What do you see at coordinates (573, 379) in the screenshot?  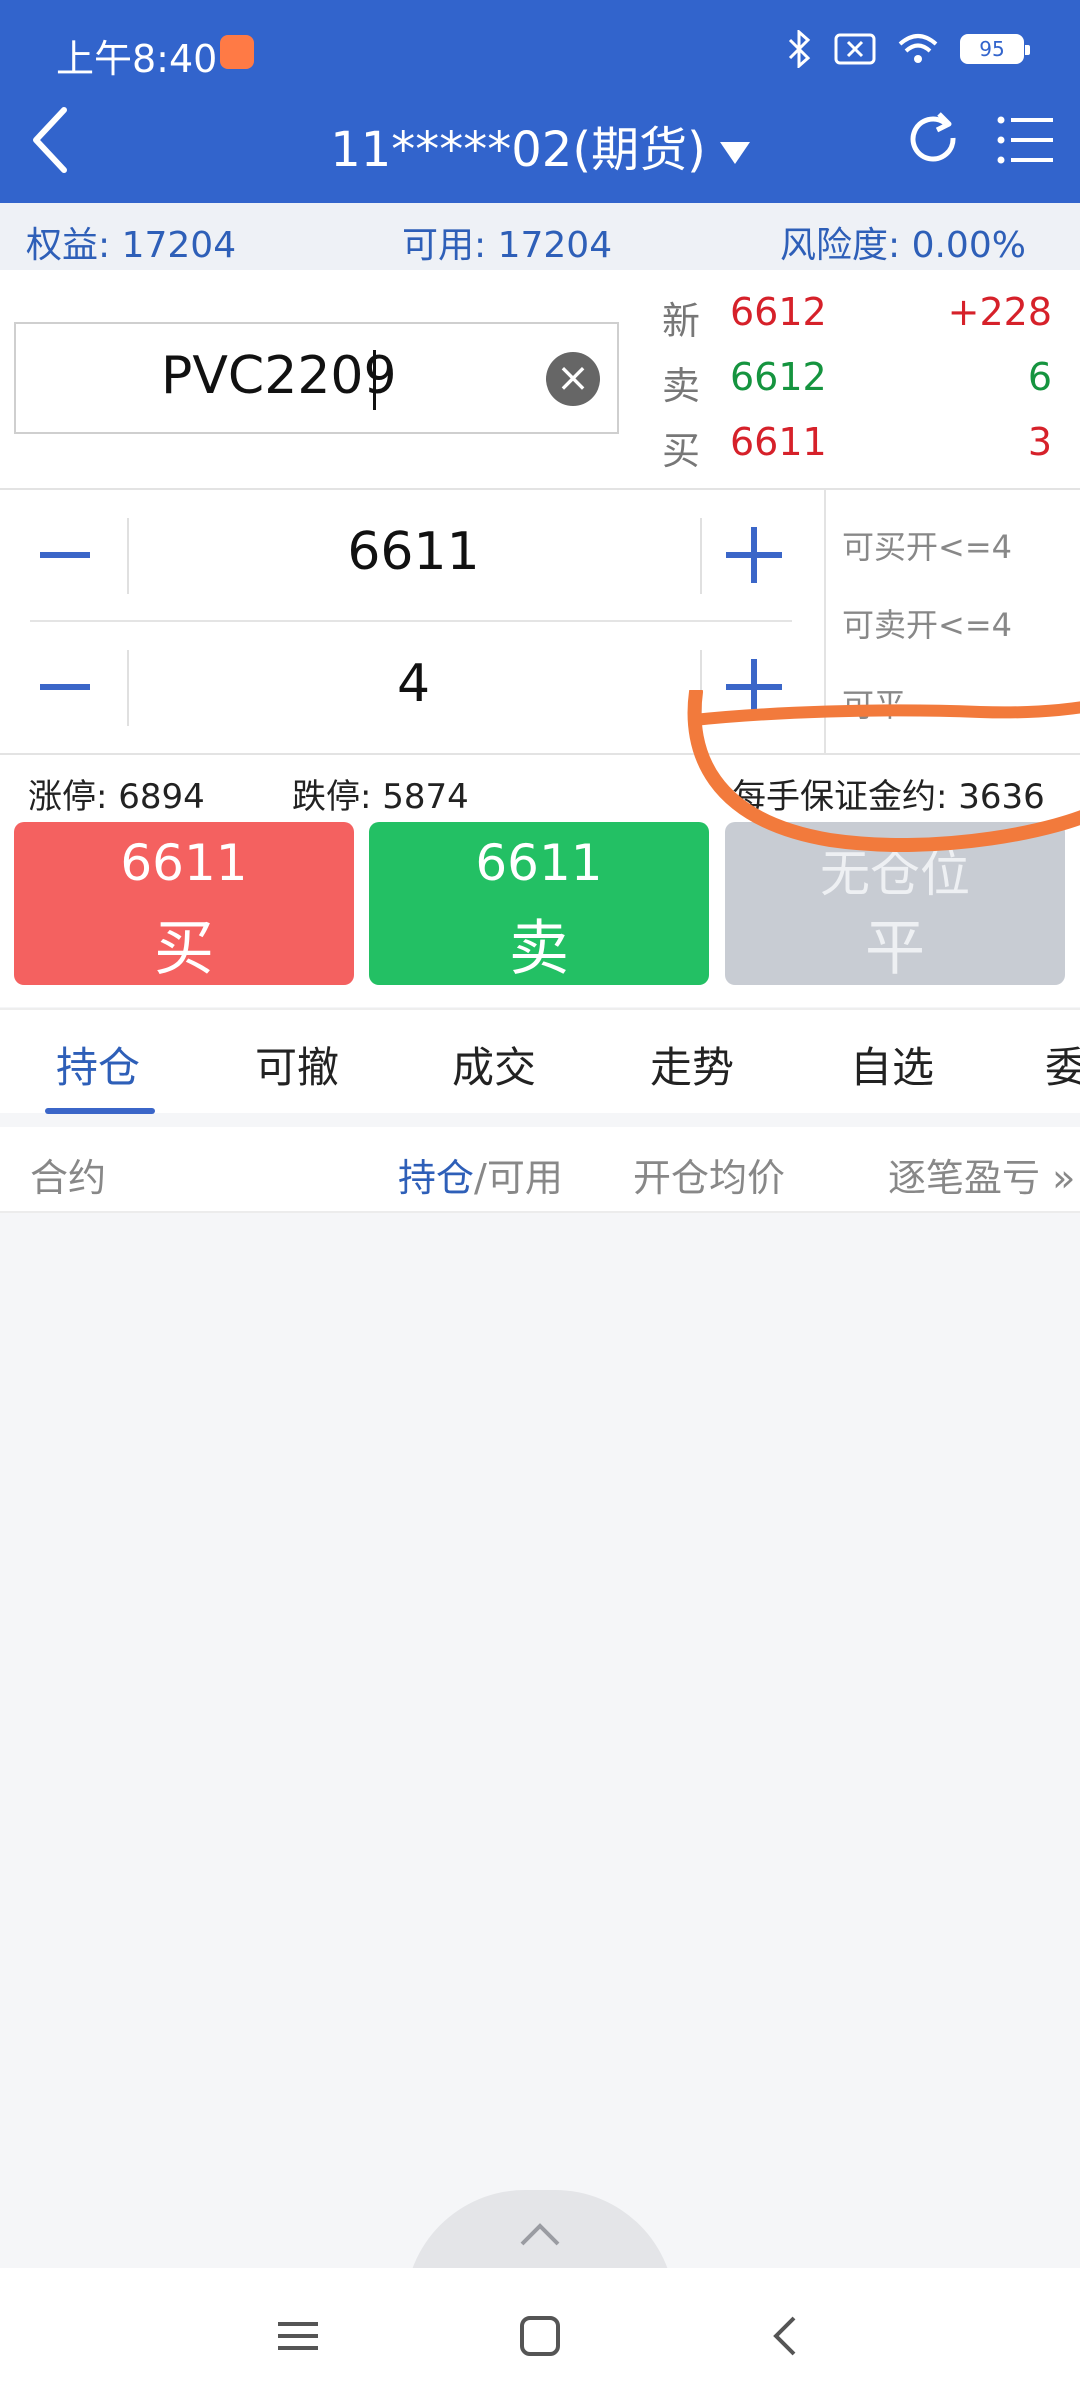 I see `clear-input-icon: ×` at bounding box center [573, 379].